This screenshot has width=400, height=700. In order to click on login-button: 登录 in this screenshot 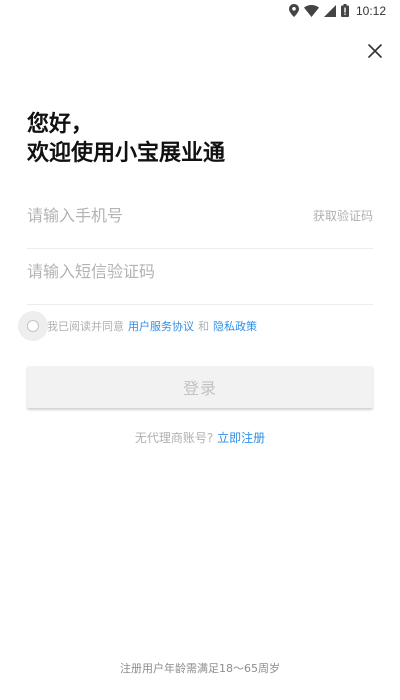, I will do `click(200, 387)`.